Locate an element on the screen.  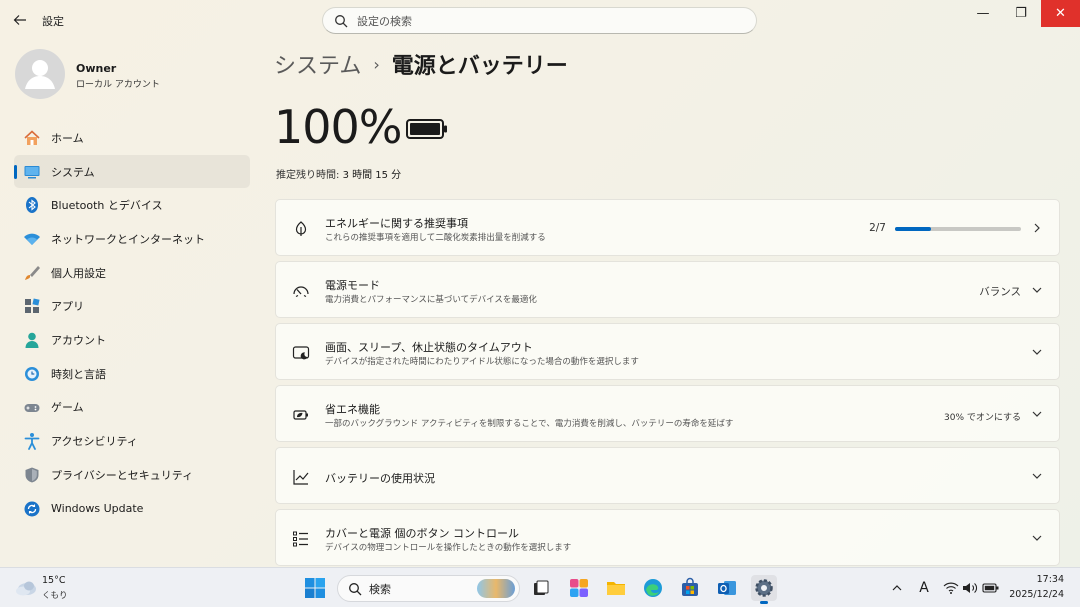
sidebar-item-accessibility: アクセシビリティ is located at coordinates (132, 441).